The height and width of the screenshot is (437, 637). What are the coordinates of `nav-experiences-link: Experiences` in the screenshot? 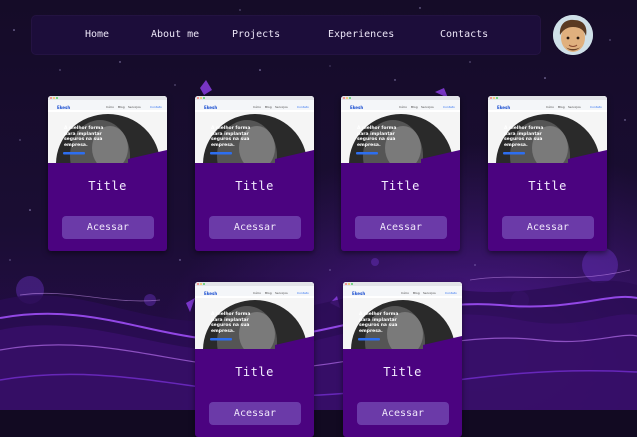 It's located at (361, 35).